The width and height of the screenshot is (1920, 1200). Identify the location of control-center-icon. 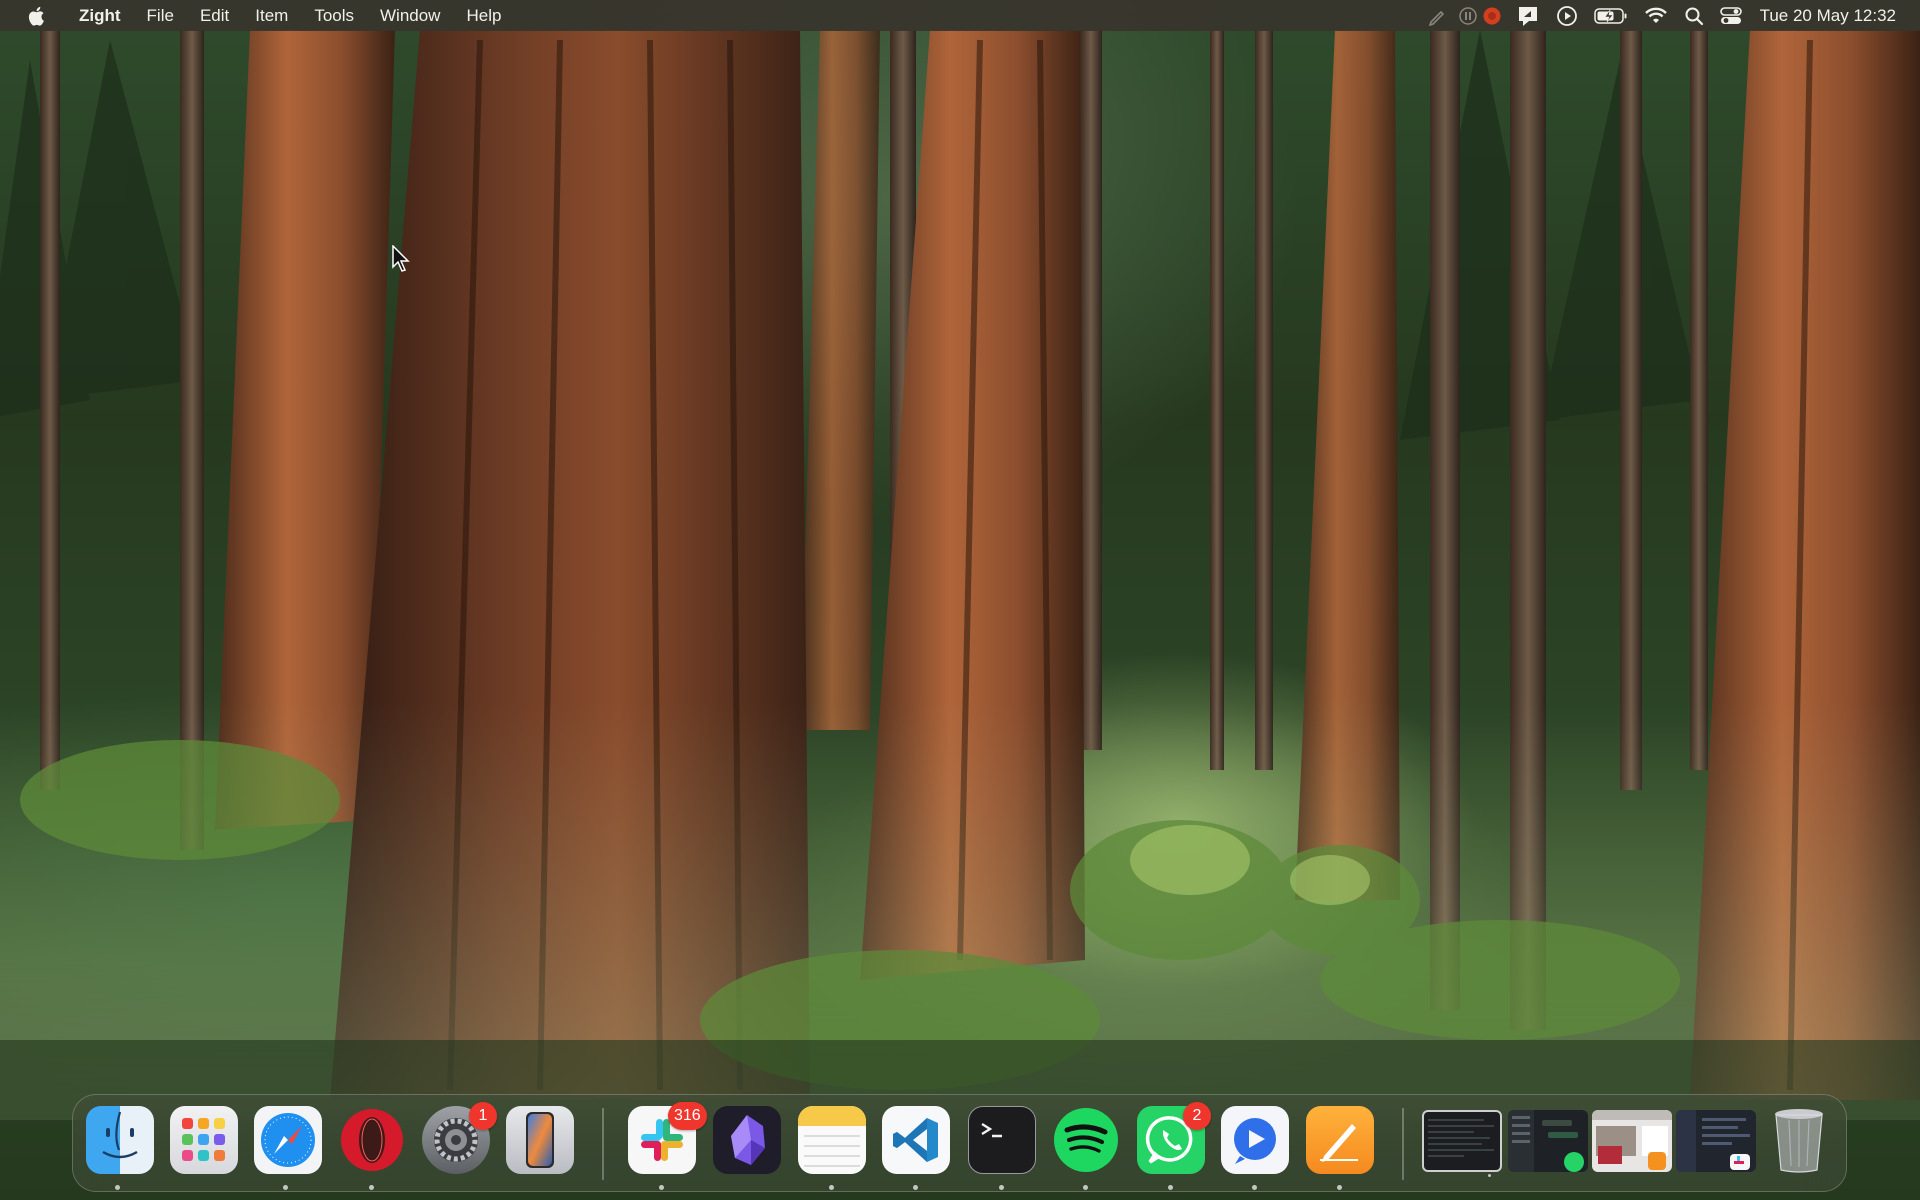
(1730, 15).